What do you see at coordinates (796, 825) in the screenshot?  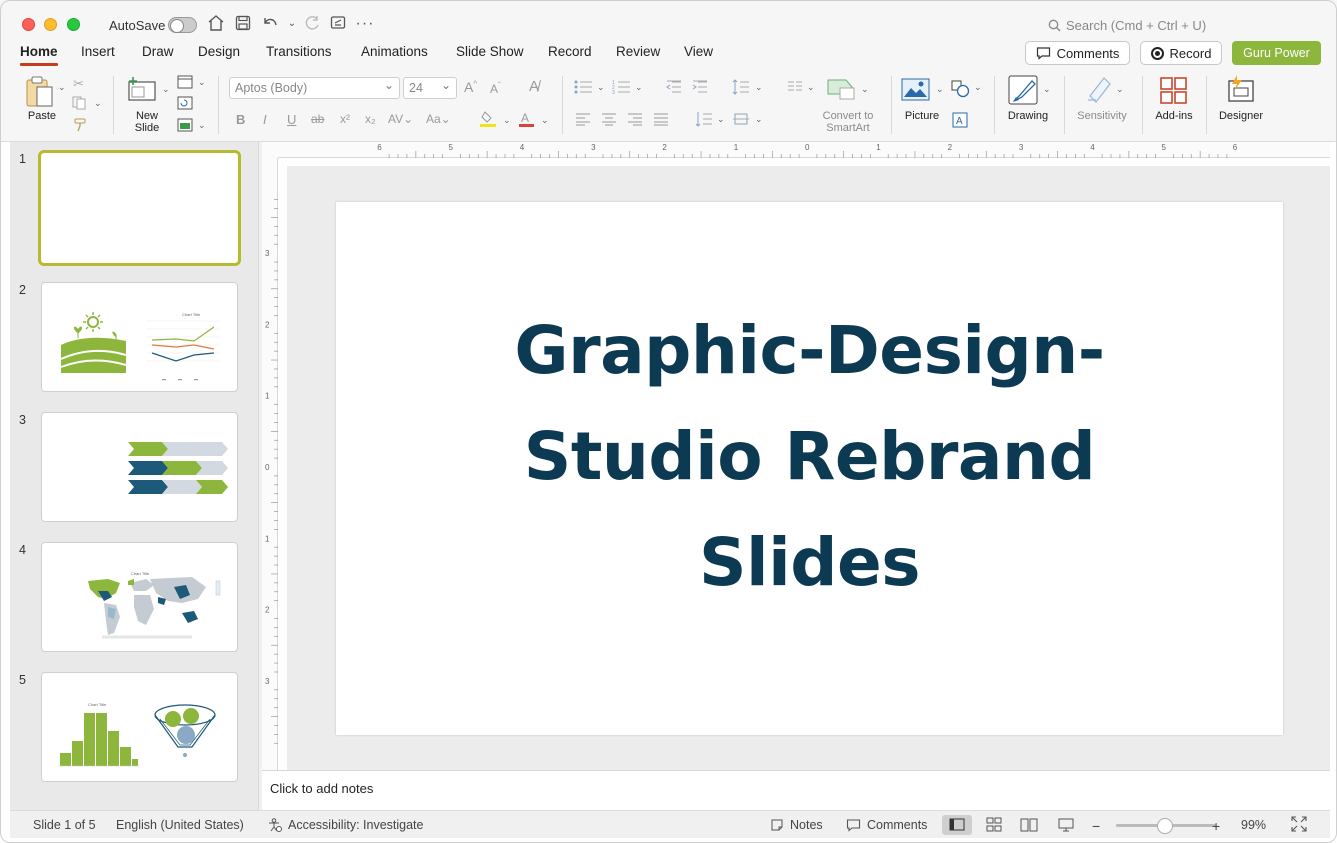 I see `notes-toggle-button: Notes` at bounding box center [796, 825].